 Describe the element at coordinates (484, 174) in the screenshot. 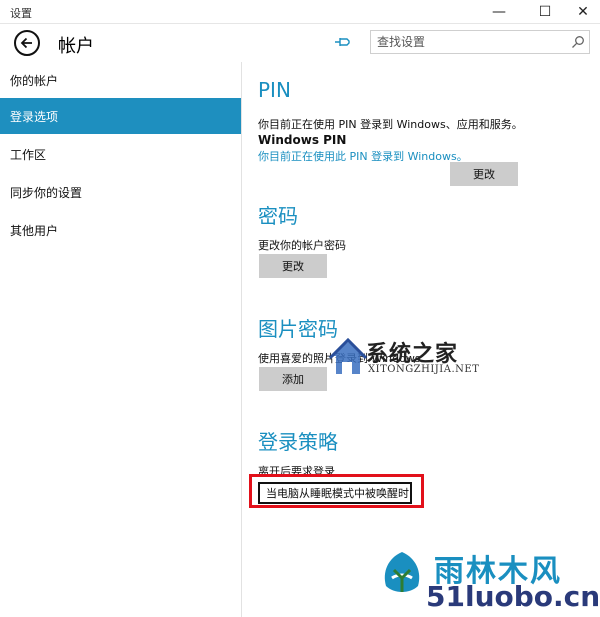

I see `pin-change-button: 更改` at that location.